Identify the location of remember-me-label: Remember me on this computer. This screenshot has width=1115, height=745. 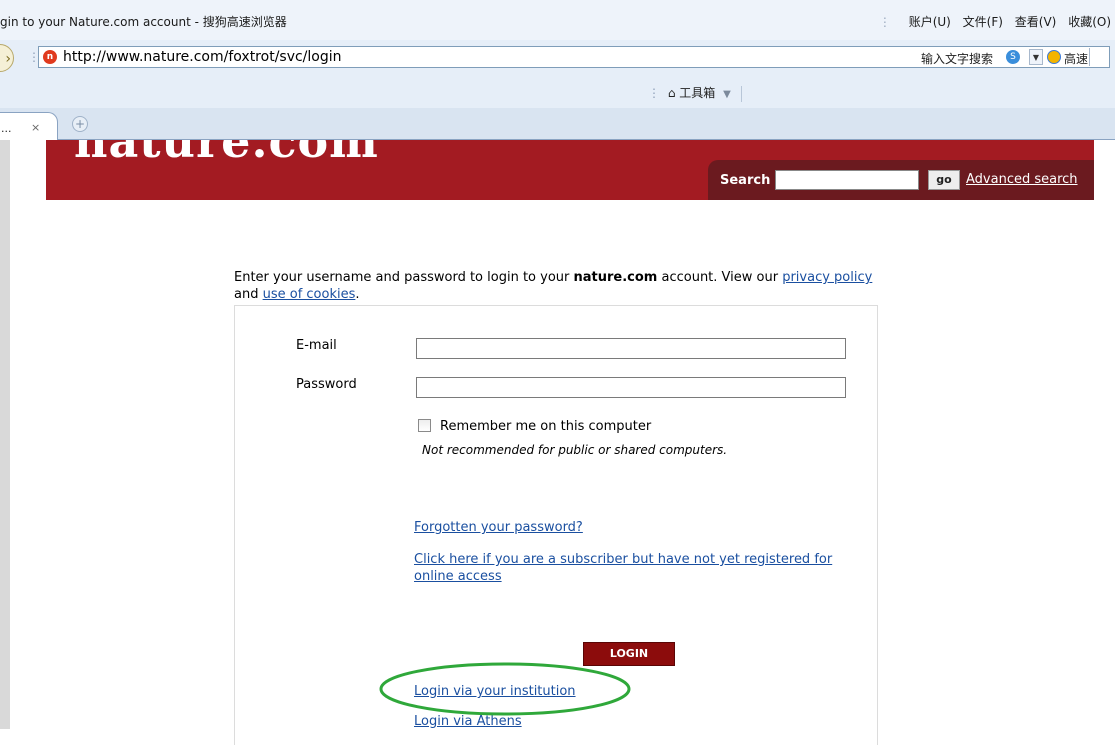
(545, 426).